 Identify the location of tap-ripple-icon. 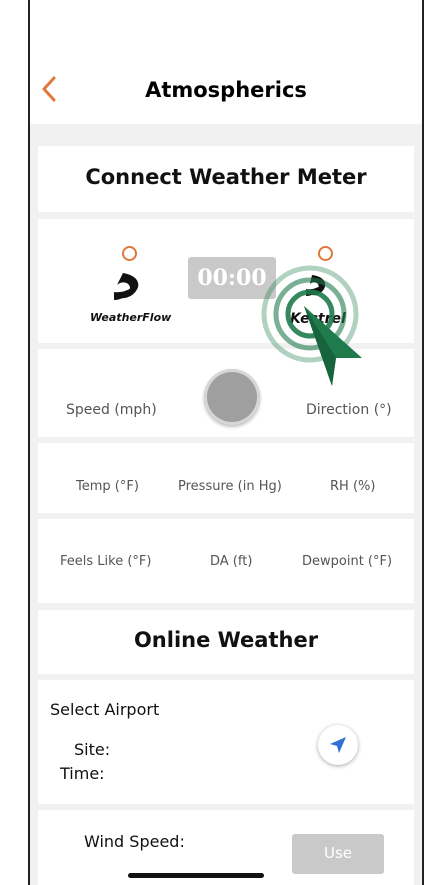
(311, 325).